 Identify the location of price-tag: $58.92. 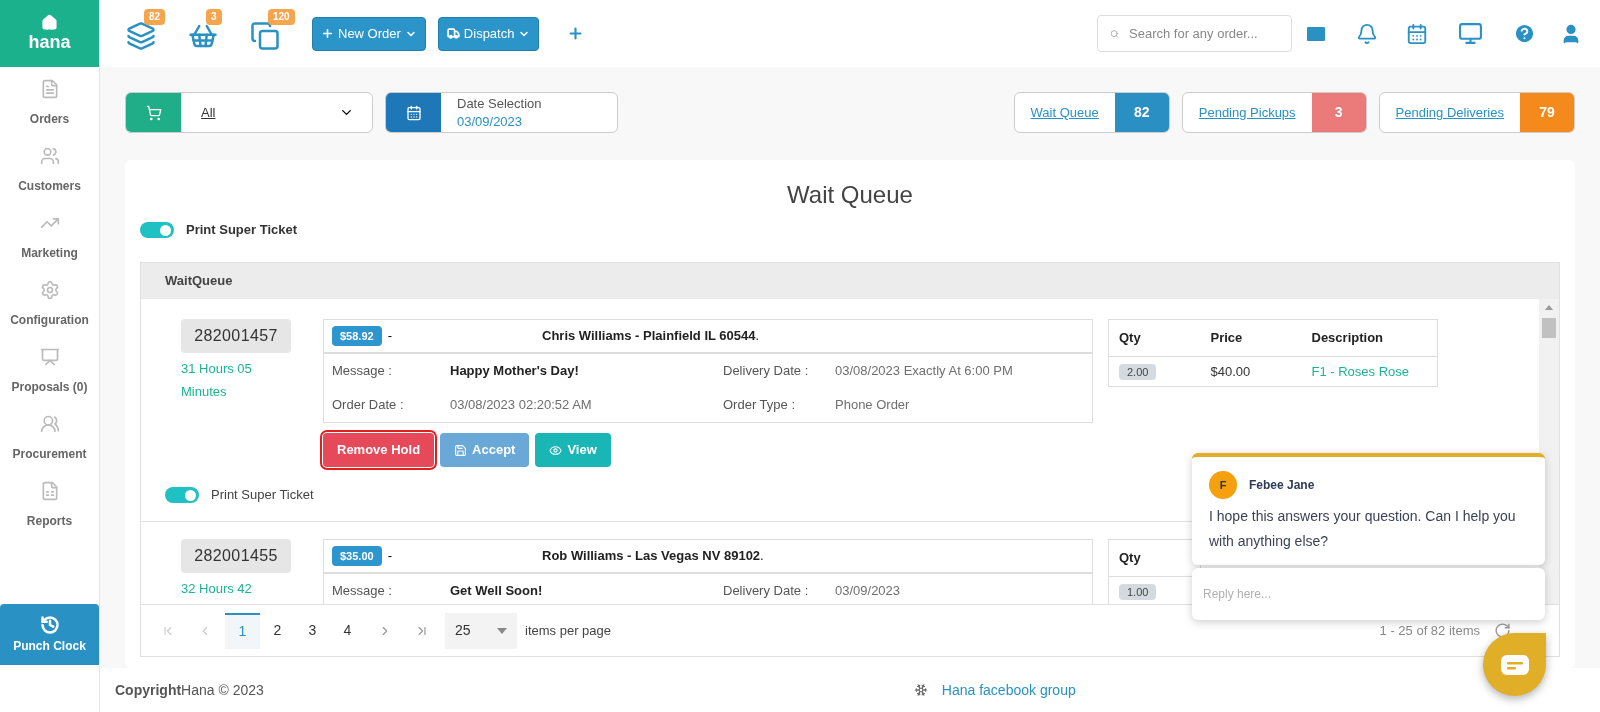
(357, 336).